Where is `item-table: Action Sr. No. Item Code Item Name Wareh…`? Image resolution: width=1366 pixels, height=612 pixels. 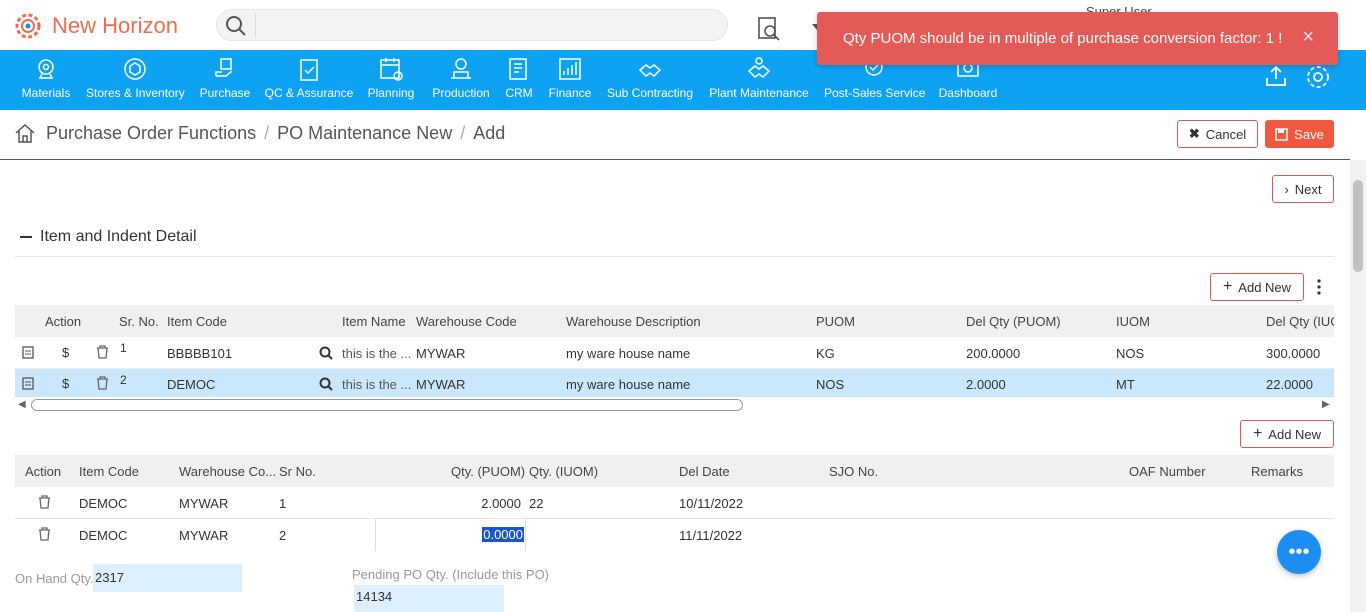
item-table: Action Sr. No. Item Code Item Name Wareh… is located at coordinates (674, 351).